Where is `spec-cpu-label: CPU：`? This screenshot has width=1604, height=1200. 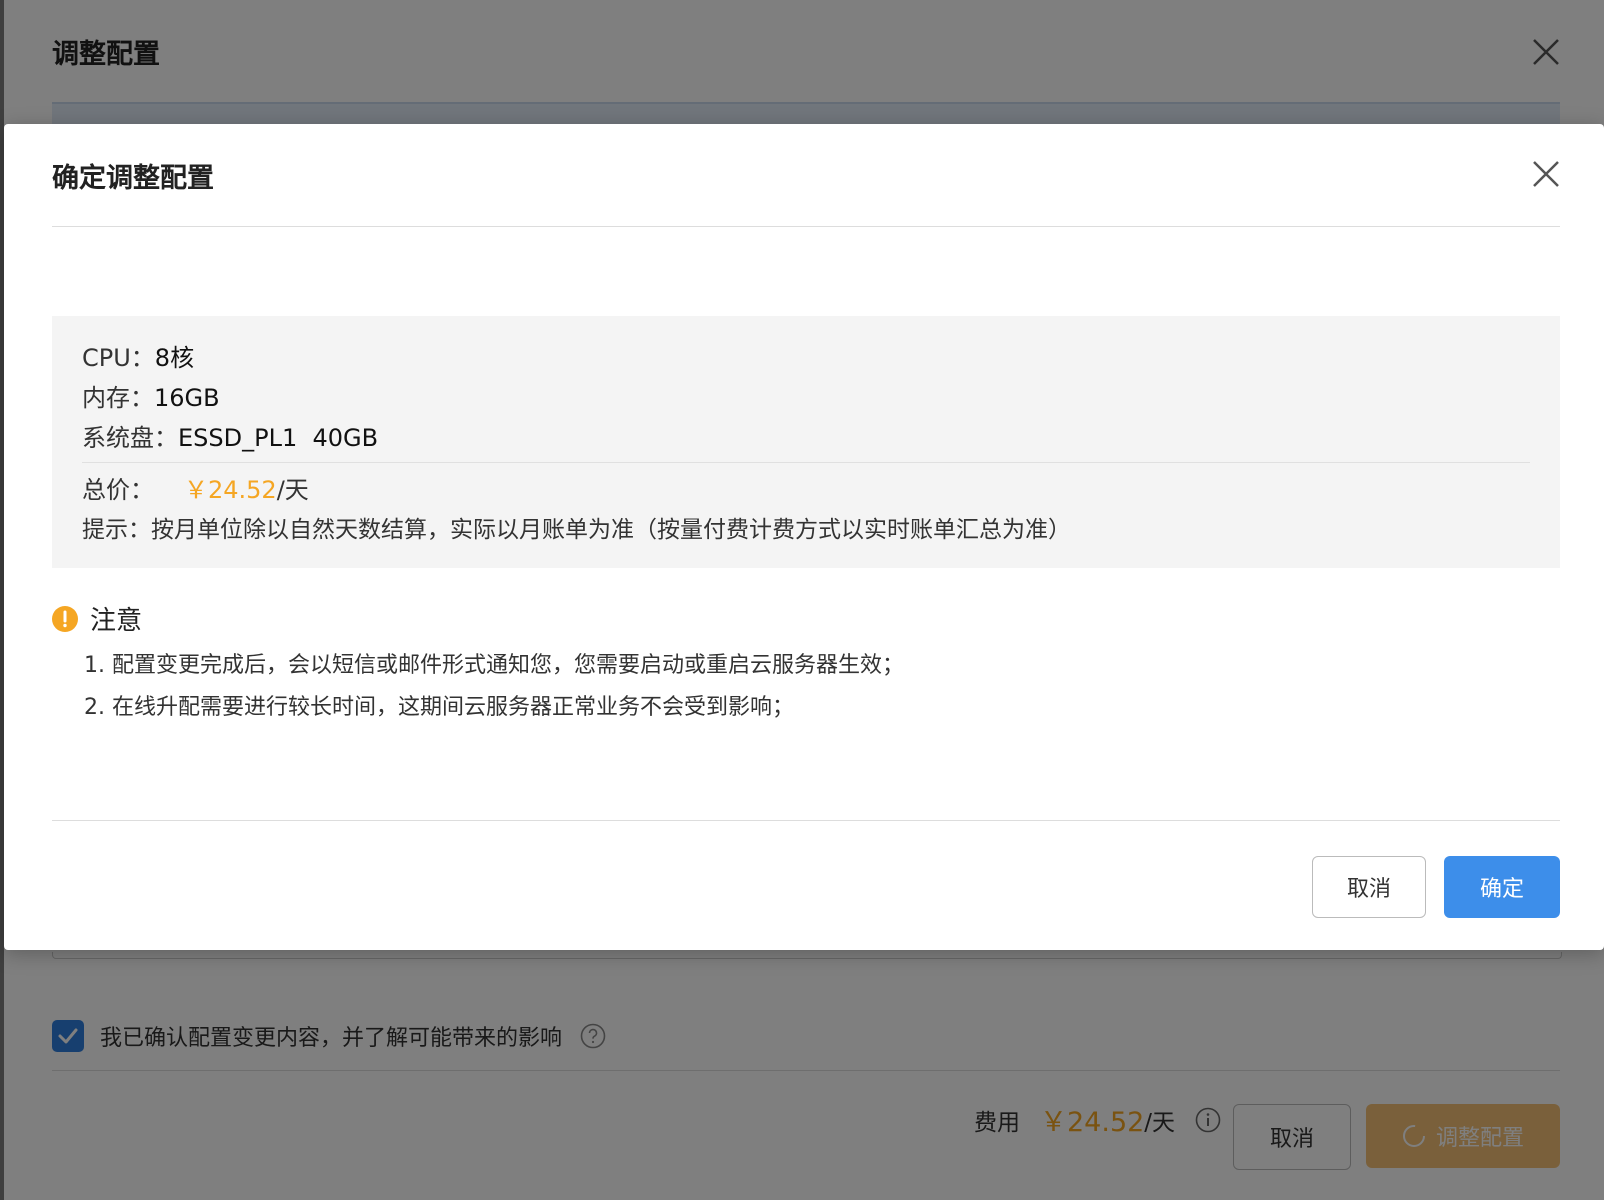 spec-cpu-label: CPU： is located at coordinates (118, 358).